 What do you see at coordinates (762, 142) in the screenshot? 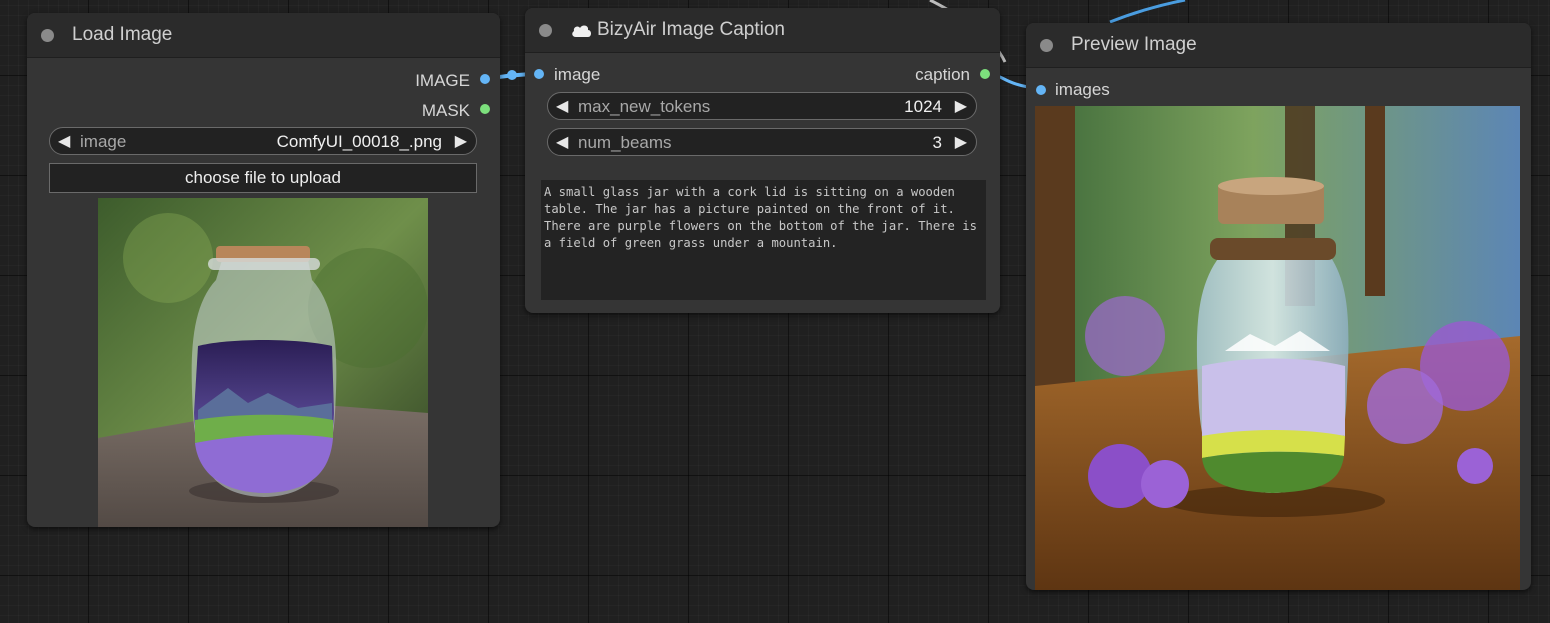
I see `num-beams-widget: ◀ num_beams 3 ▶` at bounding box center [762, 142].